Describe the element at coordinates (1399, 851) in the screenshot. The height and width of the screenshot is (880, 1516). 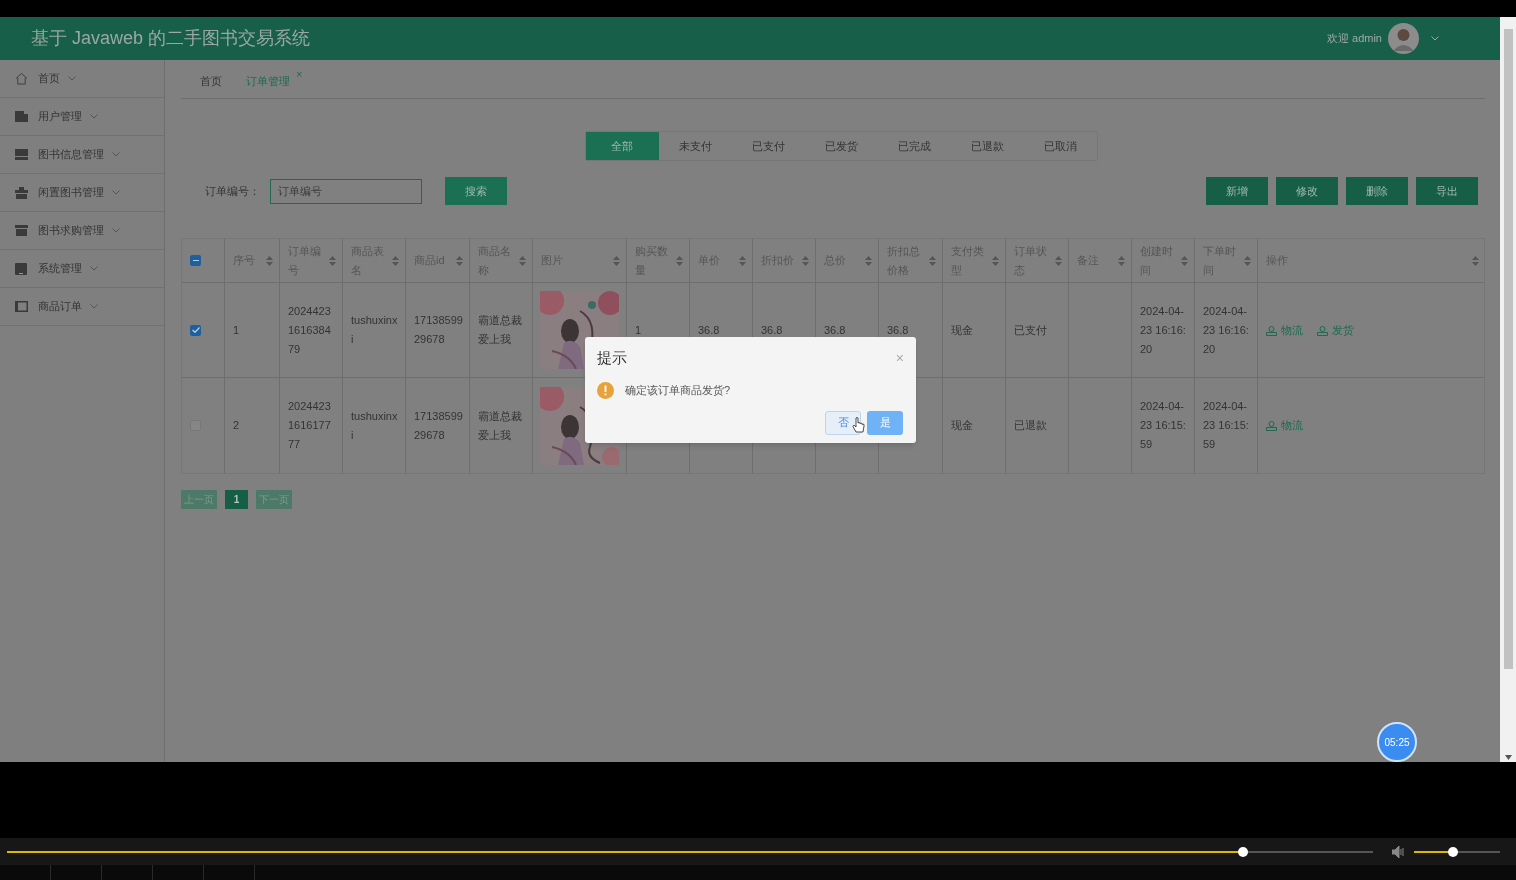
I see `volume-icon` at that location.